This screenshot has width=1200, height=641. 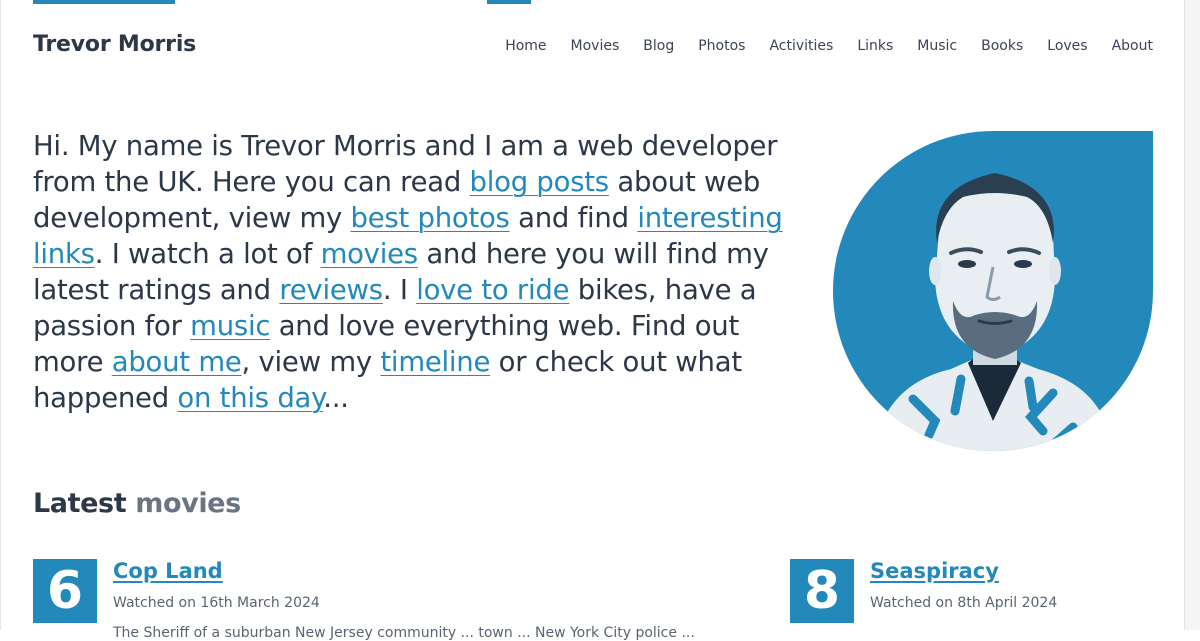 I want to click on latest-movies-heading: Latest movies, so click(x=137, y=503).